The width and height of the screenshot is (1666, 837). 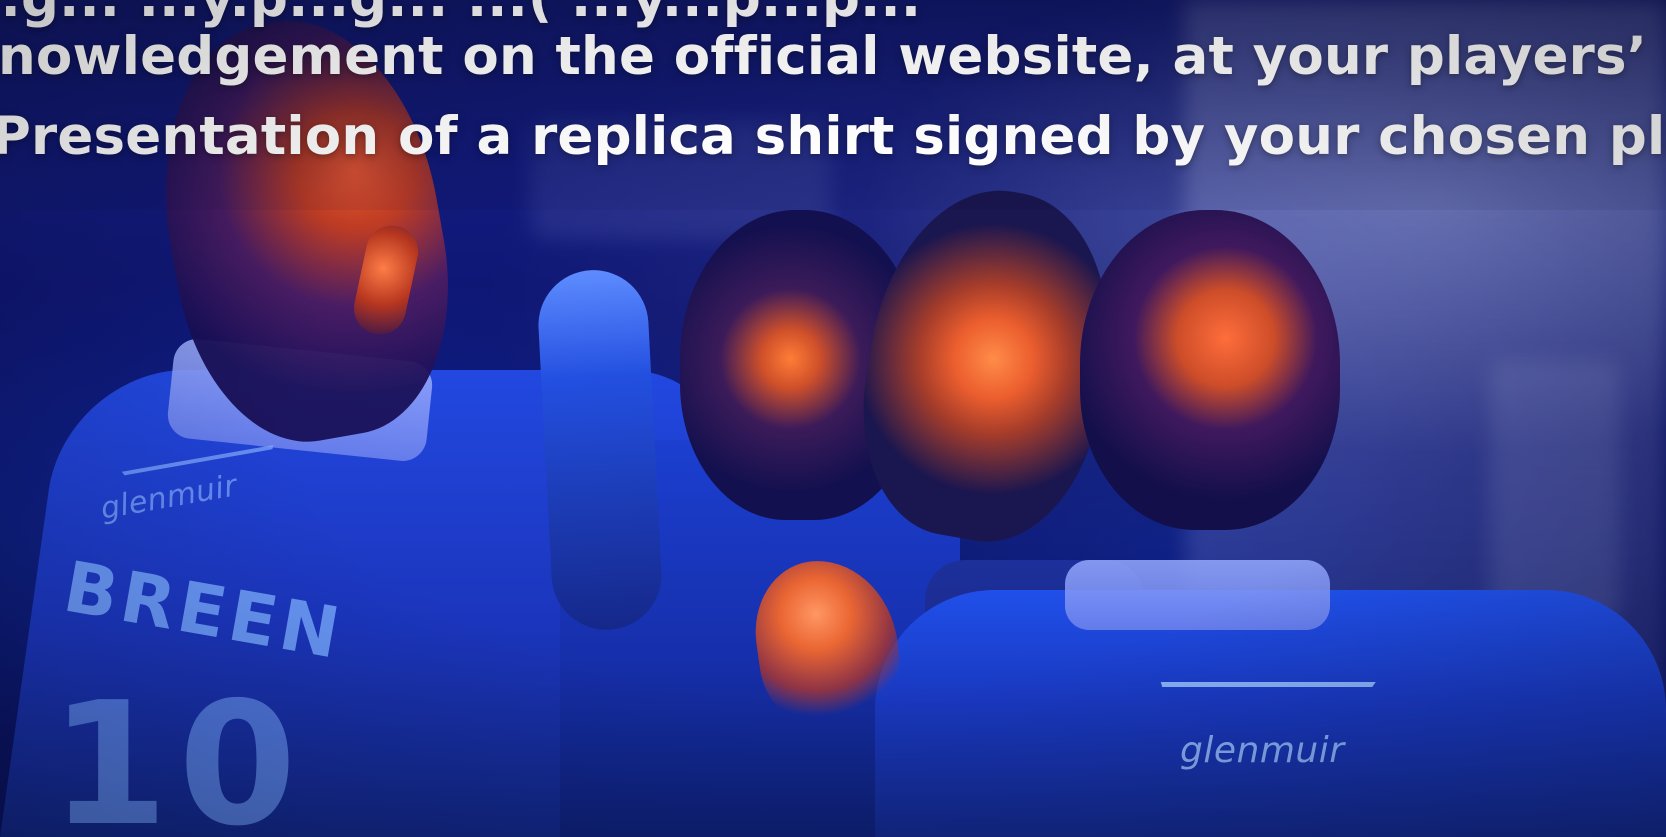 I want to click on far-right-player-head, so click(x=1210, y=370).